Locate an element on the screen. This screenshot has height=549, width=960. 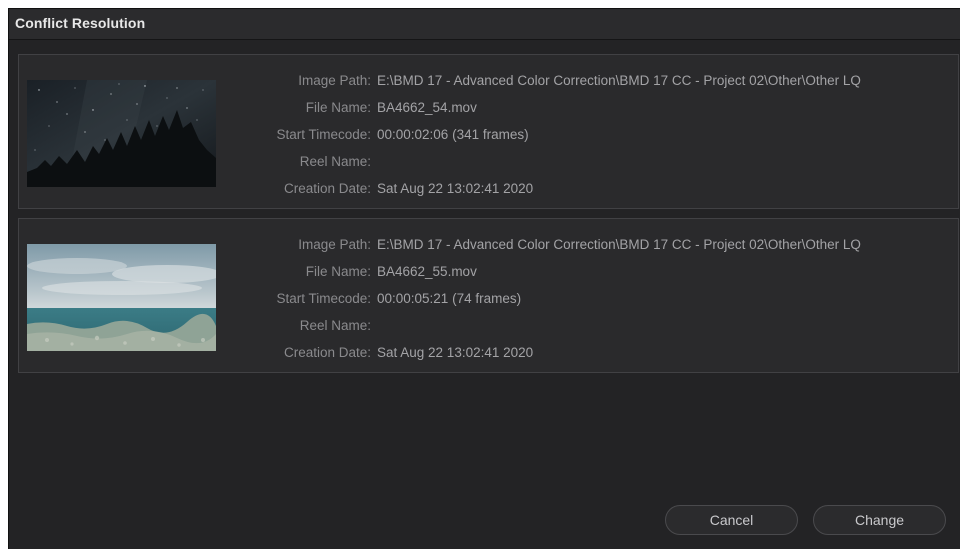
change-button: Change is located at coordinates (879, 520).